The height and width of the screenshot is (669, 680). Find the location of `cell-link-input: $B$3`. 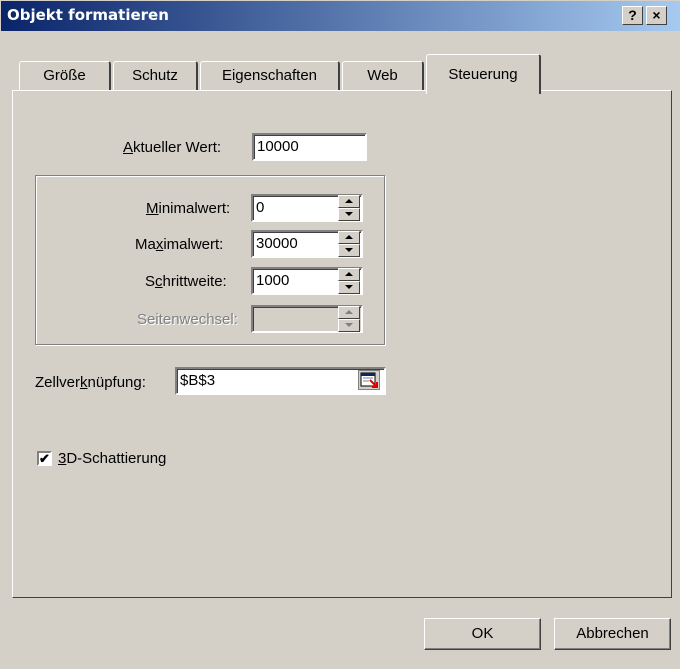

cell-link-input: $B$3 is located at coordinates (280, 381).